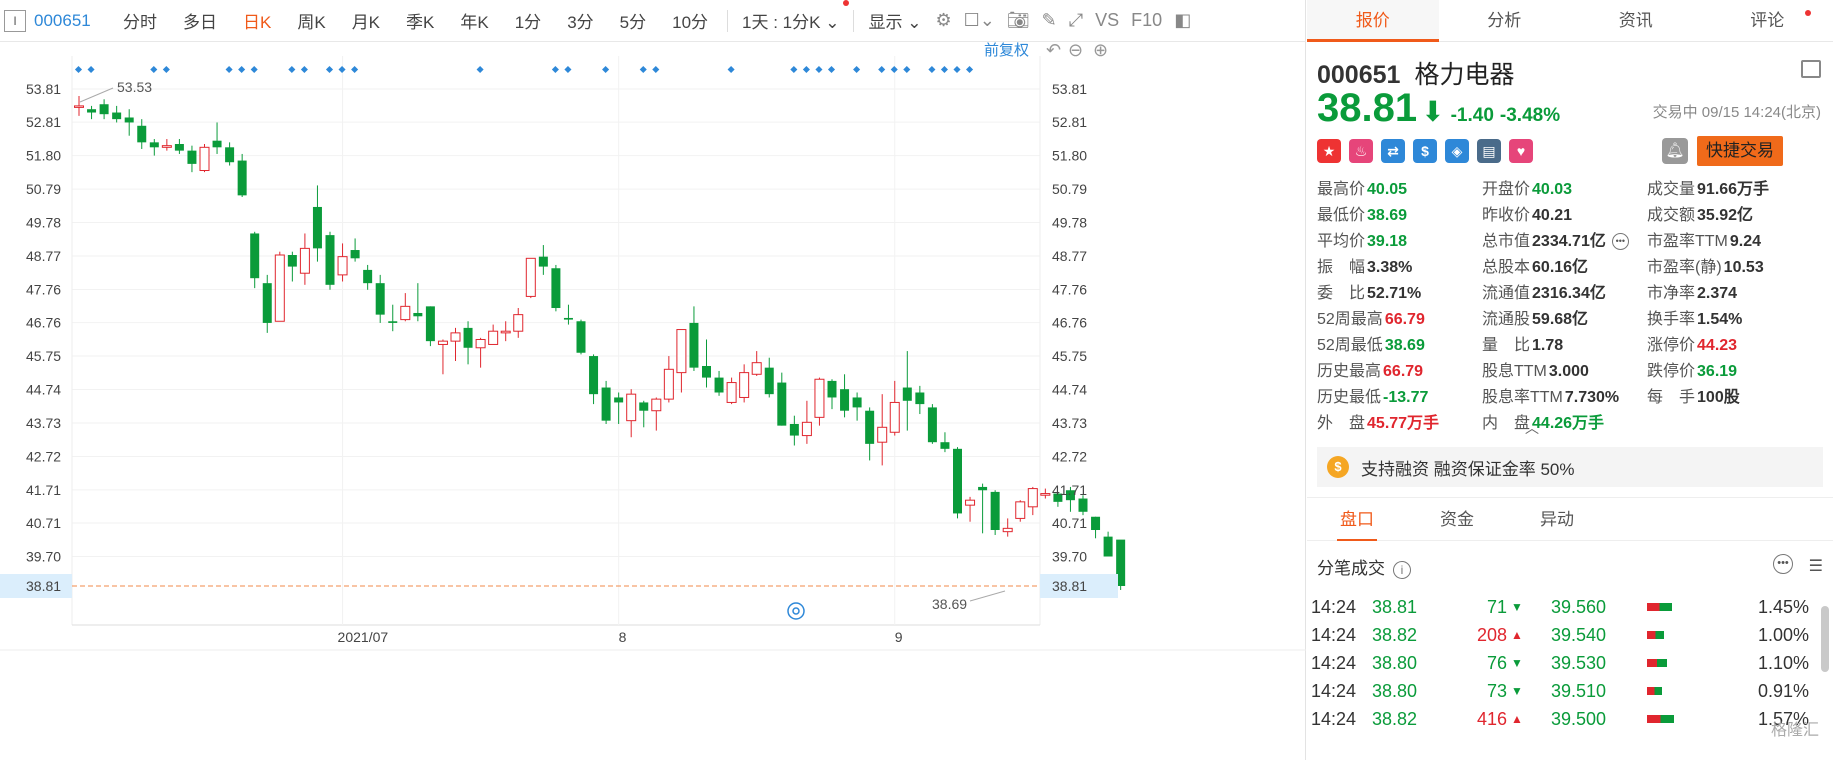  I want to click on china-flag-icon: ★, so click(1329, 151).